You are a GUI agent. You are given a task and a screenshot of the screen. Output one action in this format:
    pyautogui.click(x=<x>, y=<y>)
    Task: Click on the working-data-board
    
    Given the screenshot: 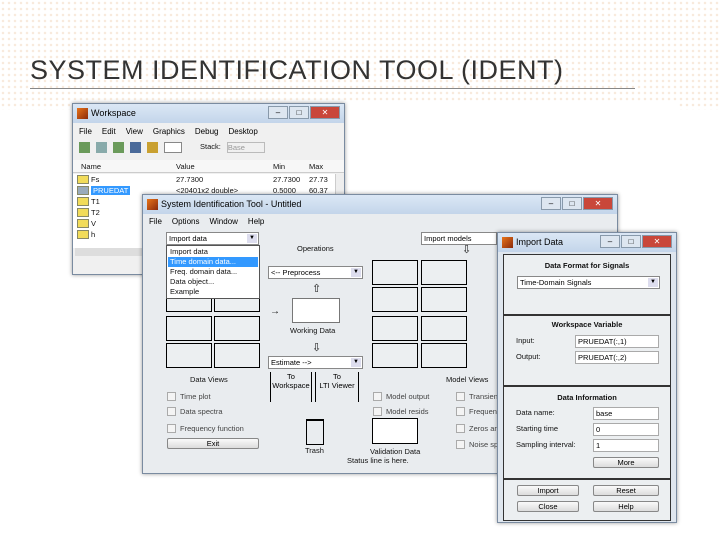 What is the action you would take?
    pyautogui.click(x=316, y=310)
    